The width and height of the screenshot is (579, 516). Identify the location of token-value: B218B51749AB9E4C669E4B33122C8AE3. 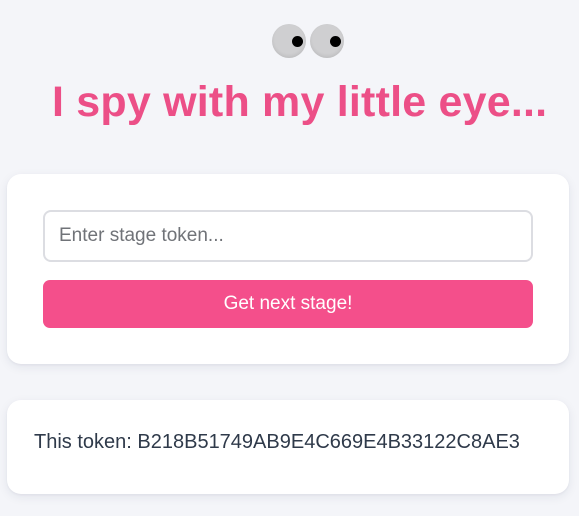
(328, 442).